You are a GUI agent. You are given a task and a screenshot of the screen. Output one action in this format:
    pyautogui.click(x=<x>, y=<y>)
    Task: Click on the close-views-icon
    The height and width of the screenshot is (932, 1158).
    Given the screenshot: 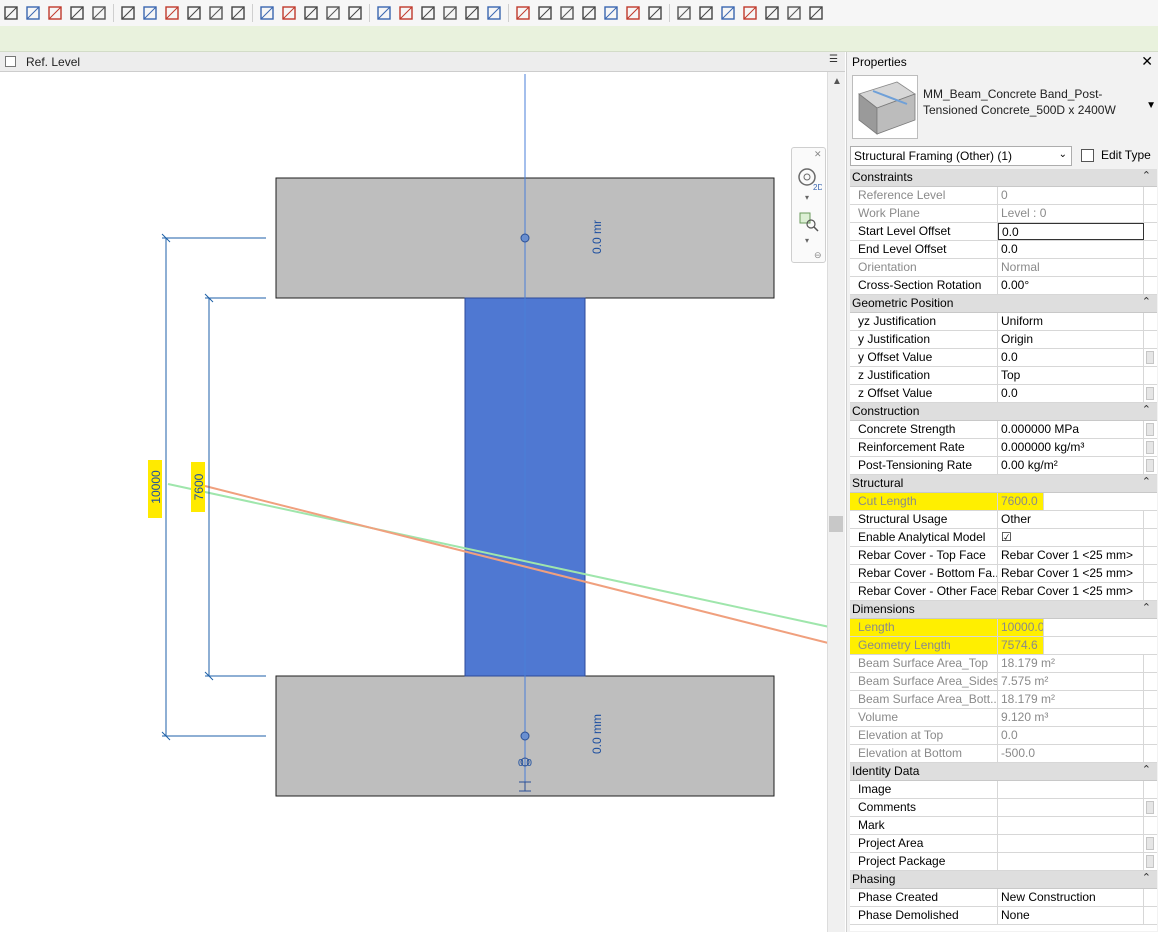 What is the action you would take?
    pyautogui.click(x=794, y=13)
    